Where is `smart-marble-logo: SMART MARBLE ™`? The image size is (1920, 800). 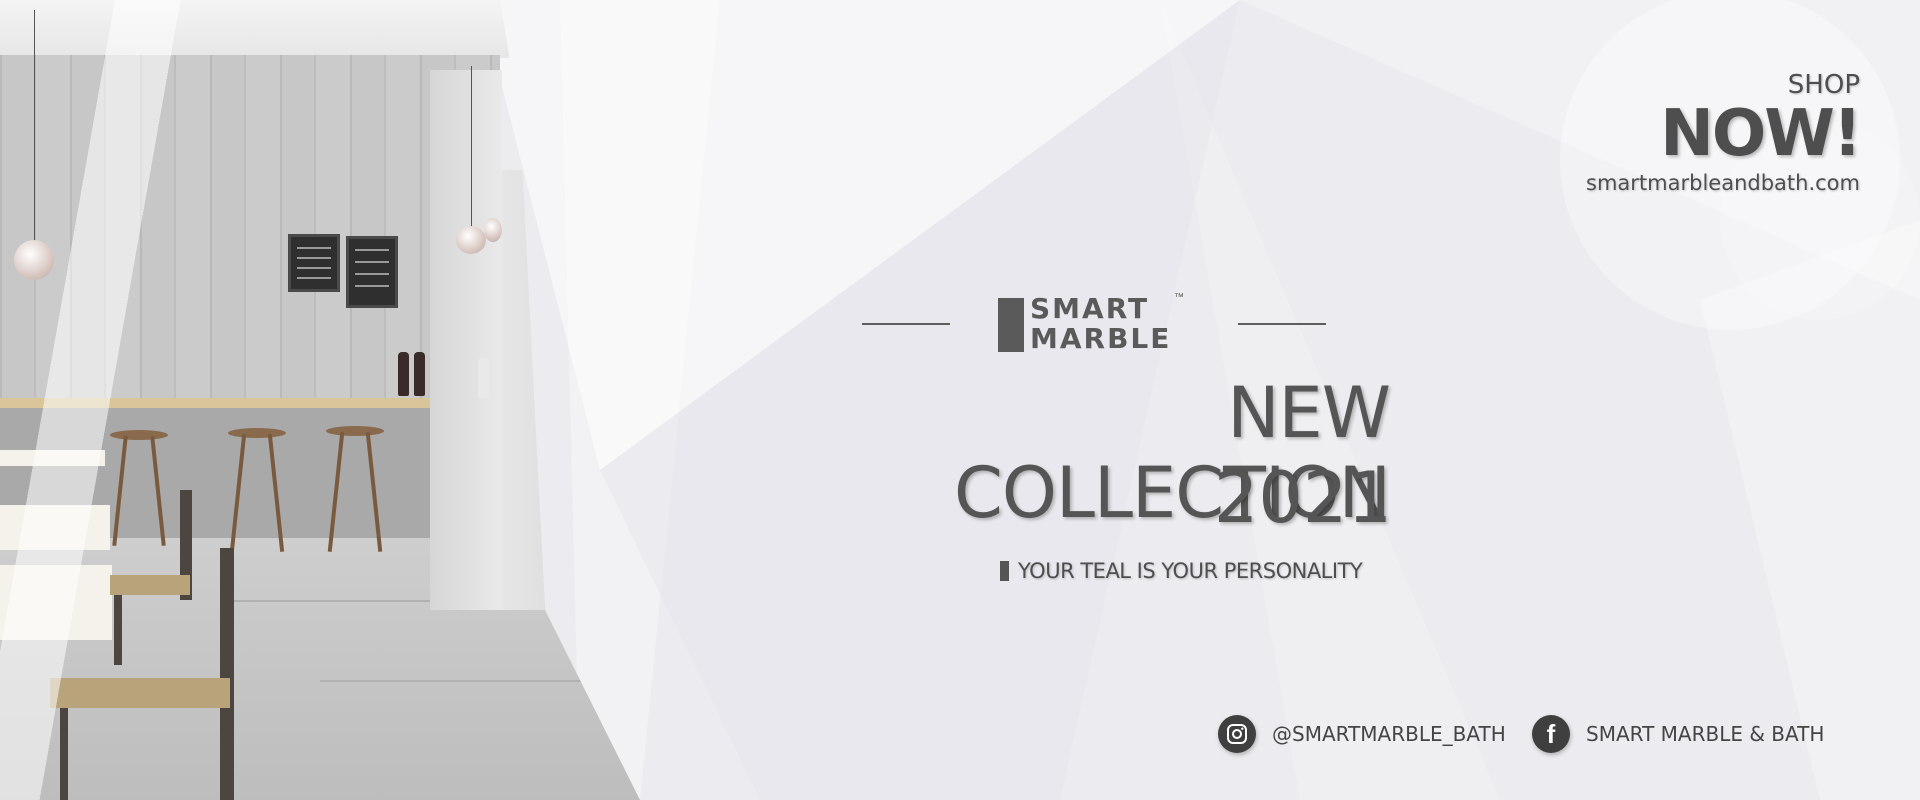
smart-marble-logo: SMART MARBLE ™ is located at coordinates (1093, 324).